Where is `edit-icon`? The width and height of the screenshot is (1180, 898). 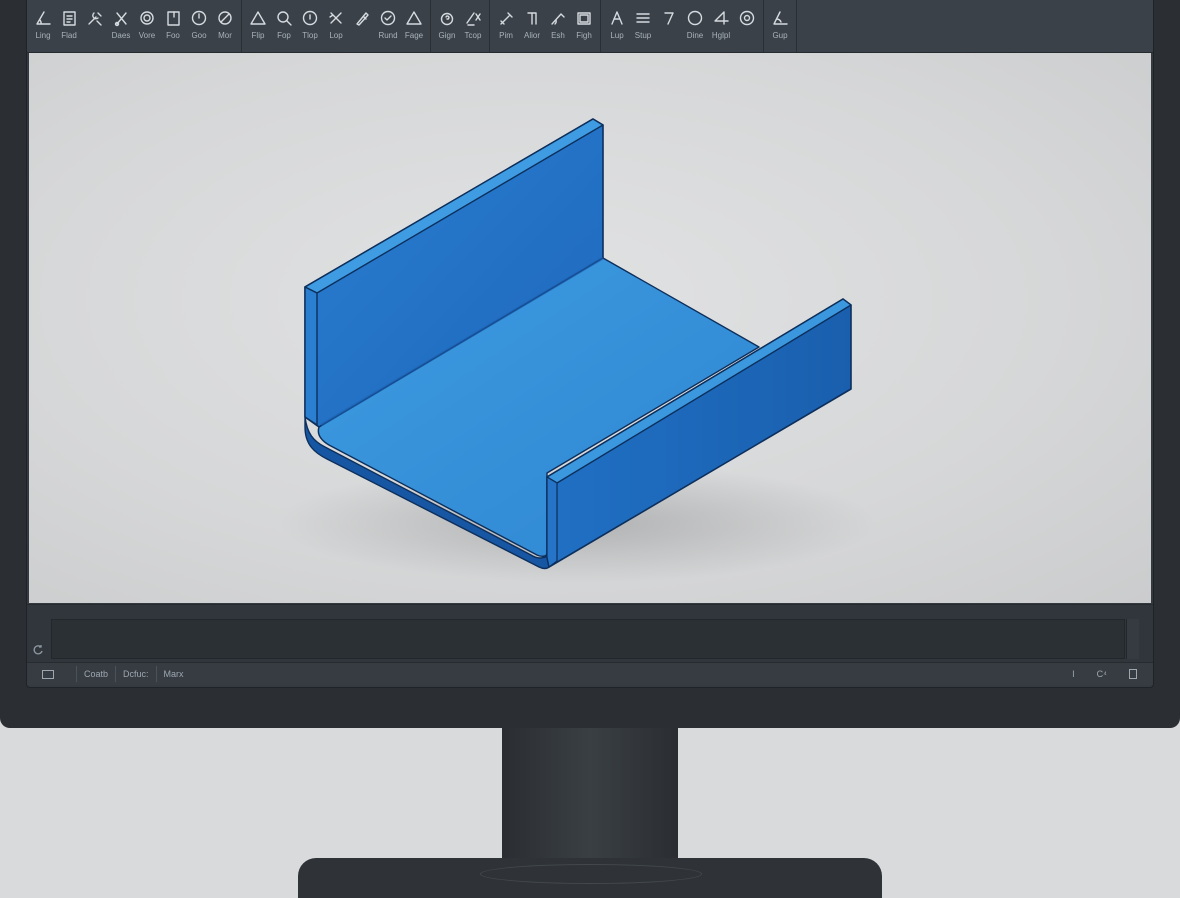
edit-icon is located at coordinates (225, 18).